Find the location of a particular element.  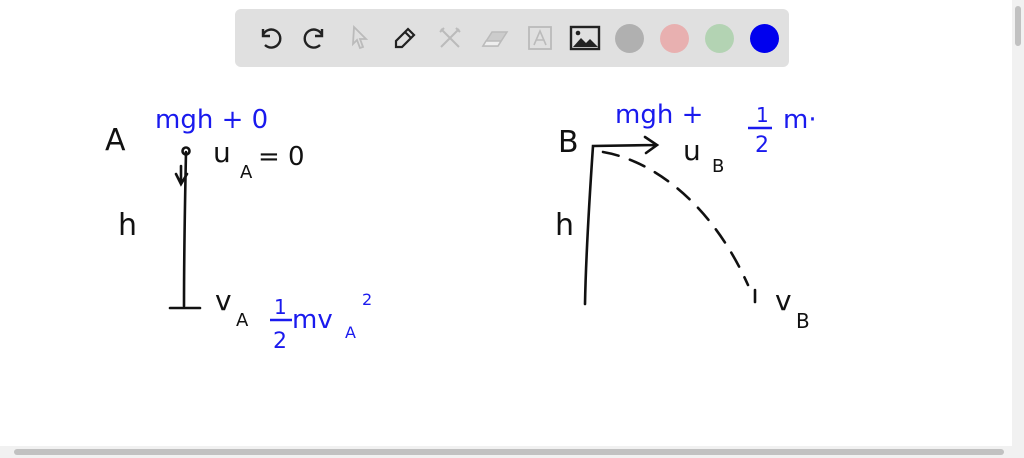

horizontal-scrollbar is located at coordinates (512, 452).